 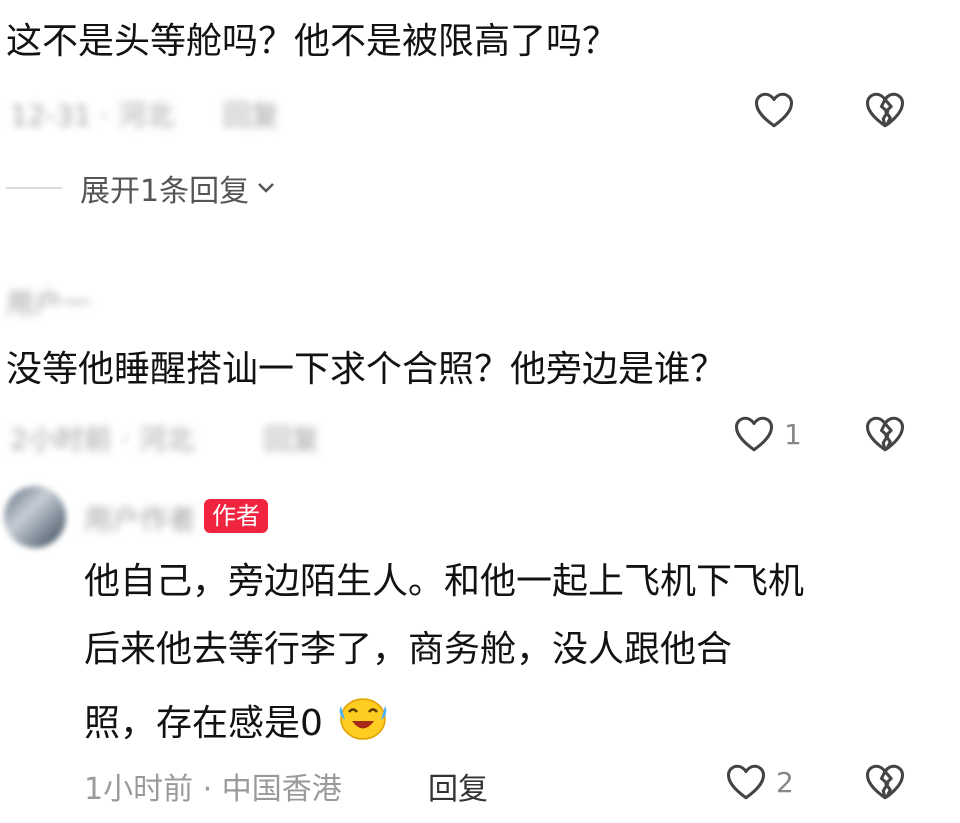 What do you see at coordinates (408, 649) in the screenshot?
I see `comment-text-line: 后来他去等行李了，商务舱，没人跟他合` at bounding box center [408, 649].